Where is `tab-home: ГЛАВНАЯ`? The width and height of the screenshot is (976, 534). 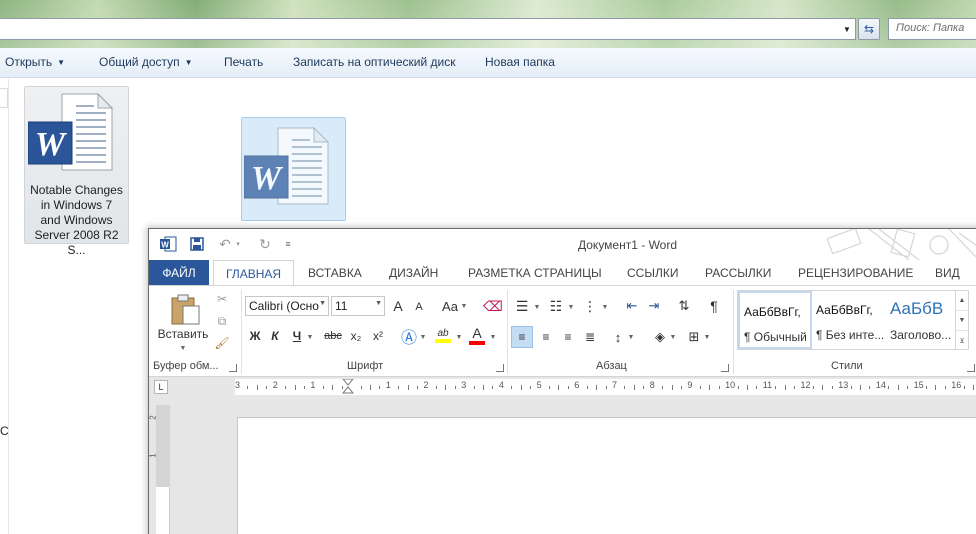
tab-home: ГЛАВНАЯ is located at coordinates (254, 273).